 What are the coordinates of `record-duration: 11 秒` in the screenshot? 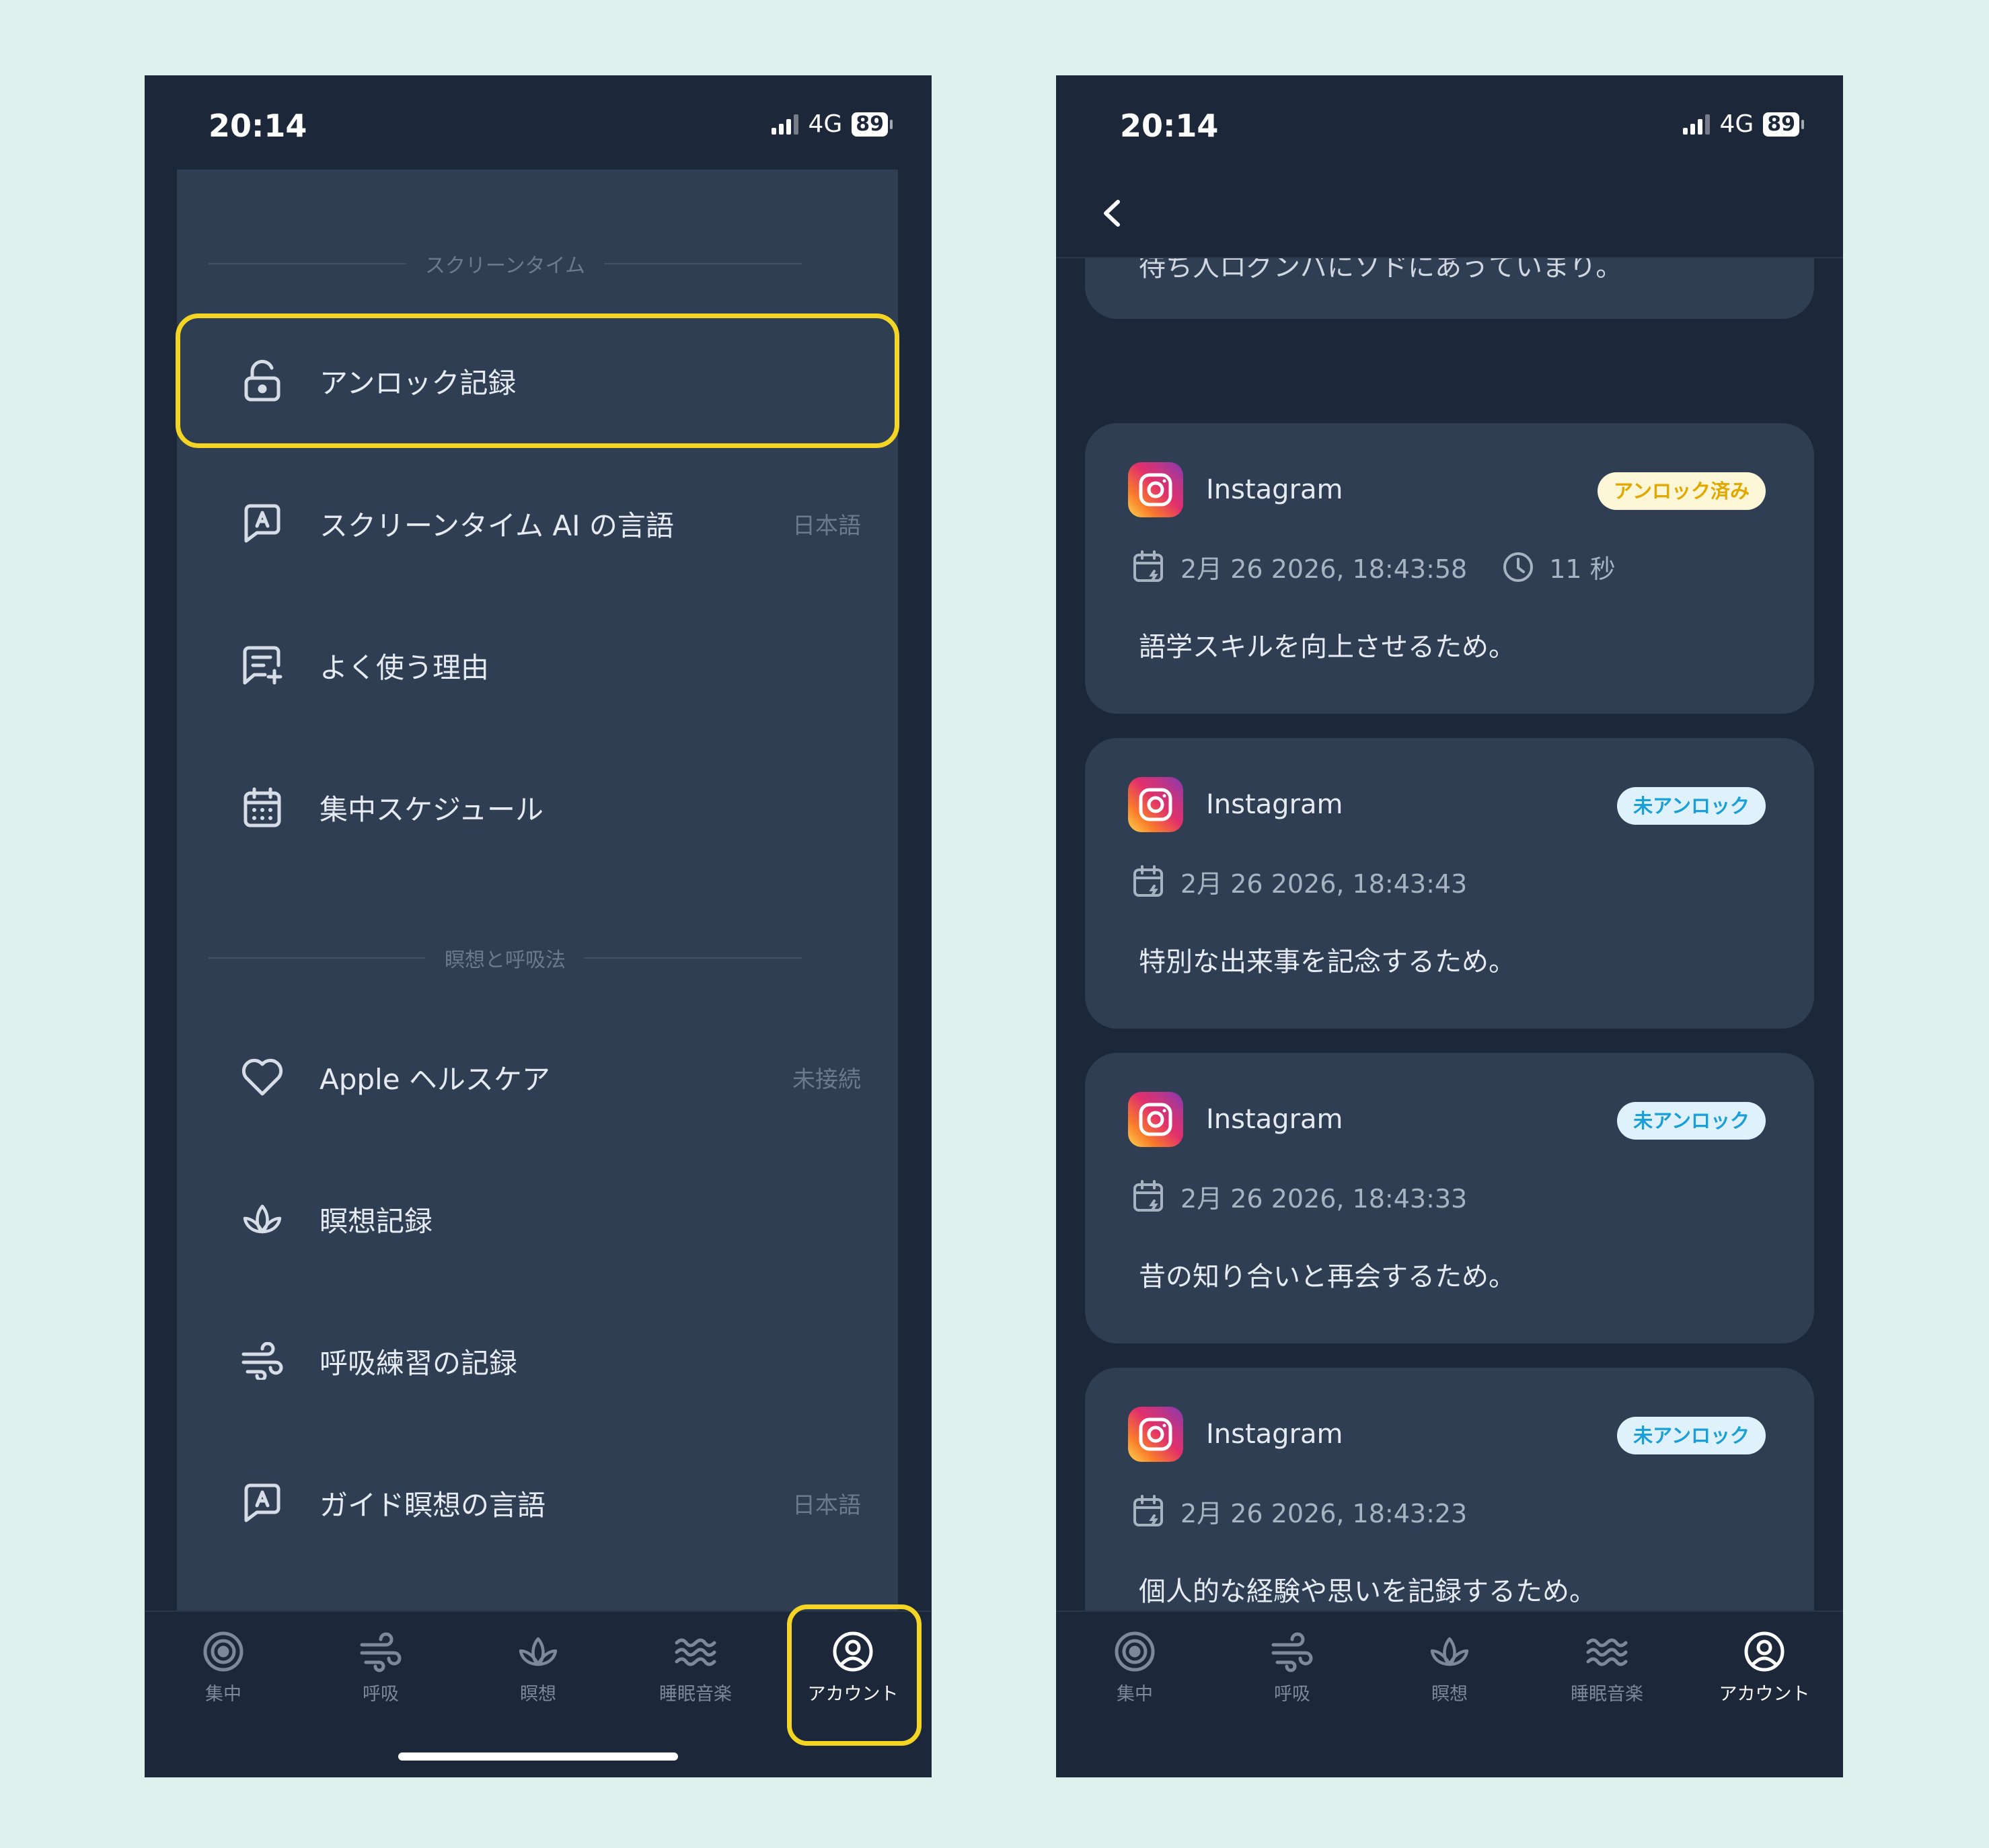 It's located at (1583, 569).